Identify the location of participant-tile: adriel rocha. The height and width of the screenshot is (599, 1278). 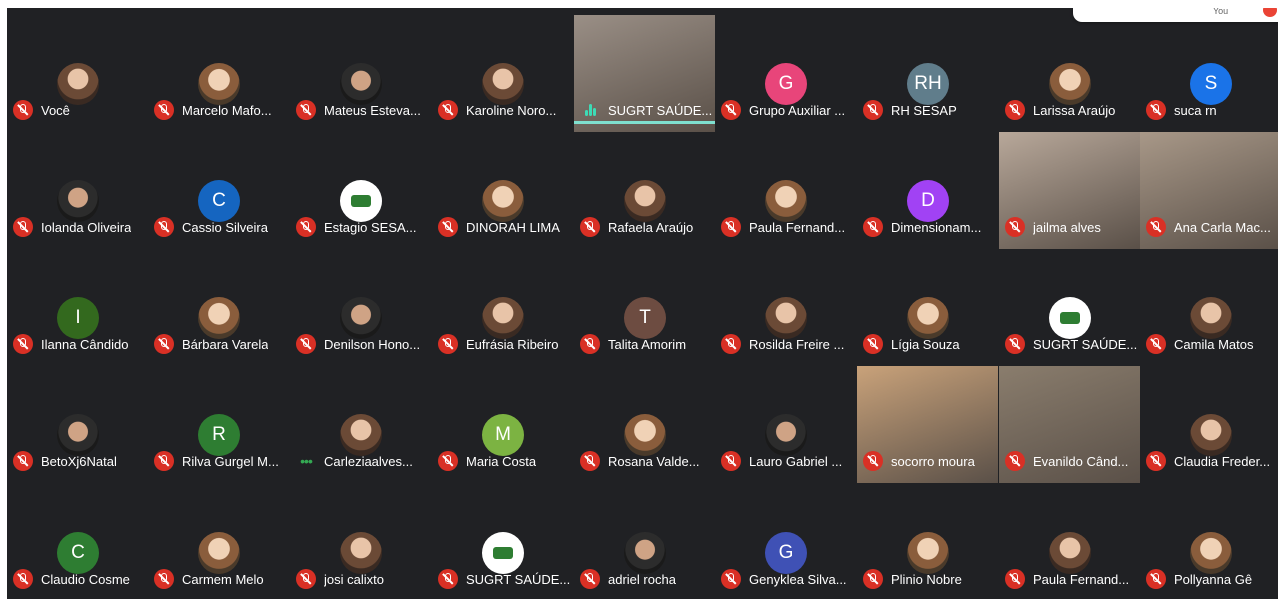
(644, 541).